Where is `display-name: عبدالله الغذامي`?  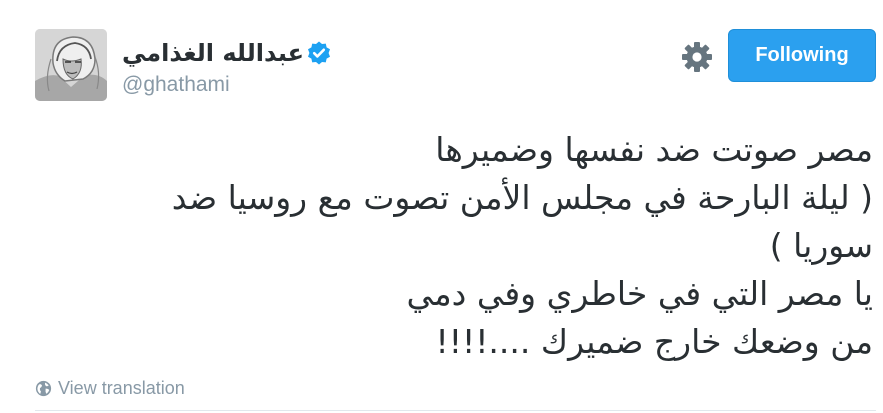 display-name: عبدالله الغذامي is located at coordinates (213, 53).